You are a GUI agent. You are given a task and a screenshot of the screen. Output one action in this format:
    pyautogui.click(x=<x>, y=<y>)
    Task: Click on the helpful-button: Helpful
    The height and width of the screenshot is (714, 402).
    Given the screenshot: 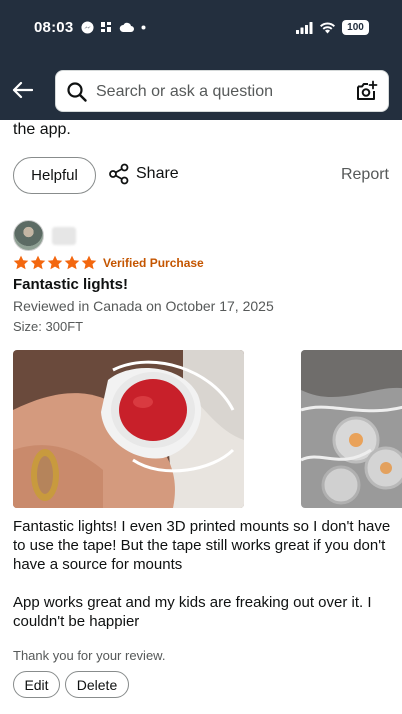 What is the action you would take?
    pyautogui.click(x=54, y=175)
    